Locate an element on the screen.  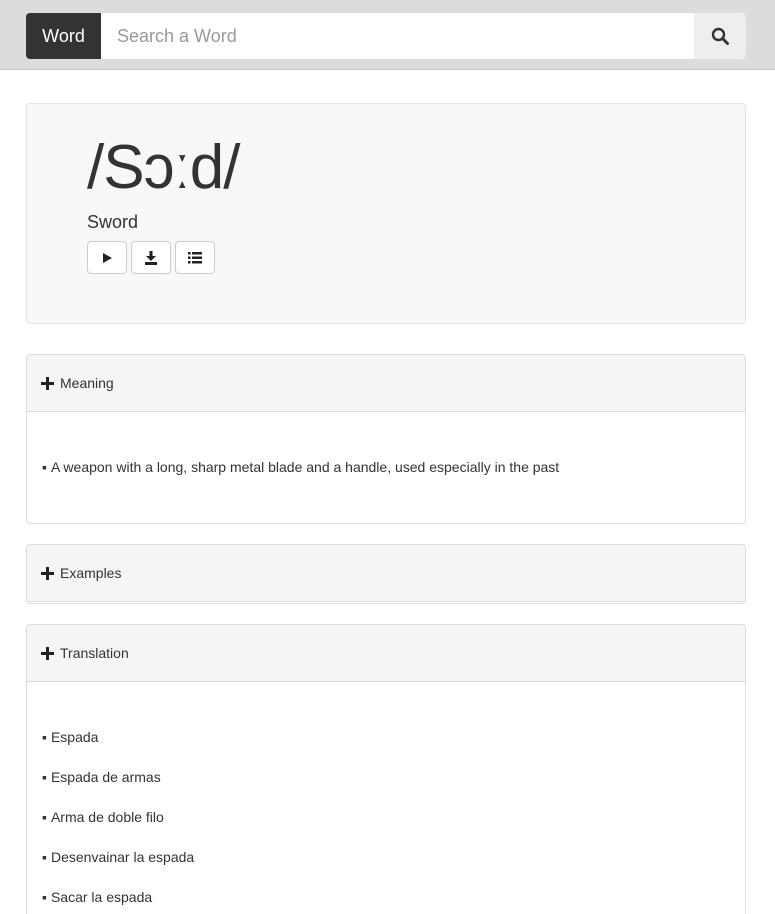
play-audio-button is located at coordinates (107, 257).